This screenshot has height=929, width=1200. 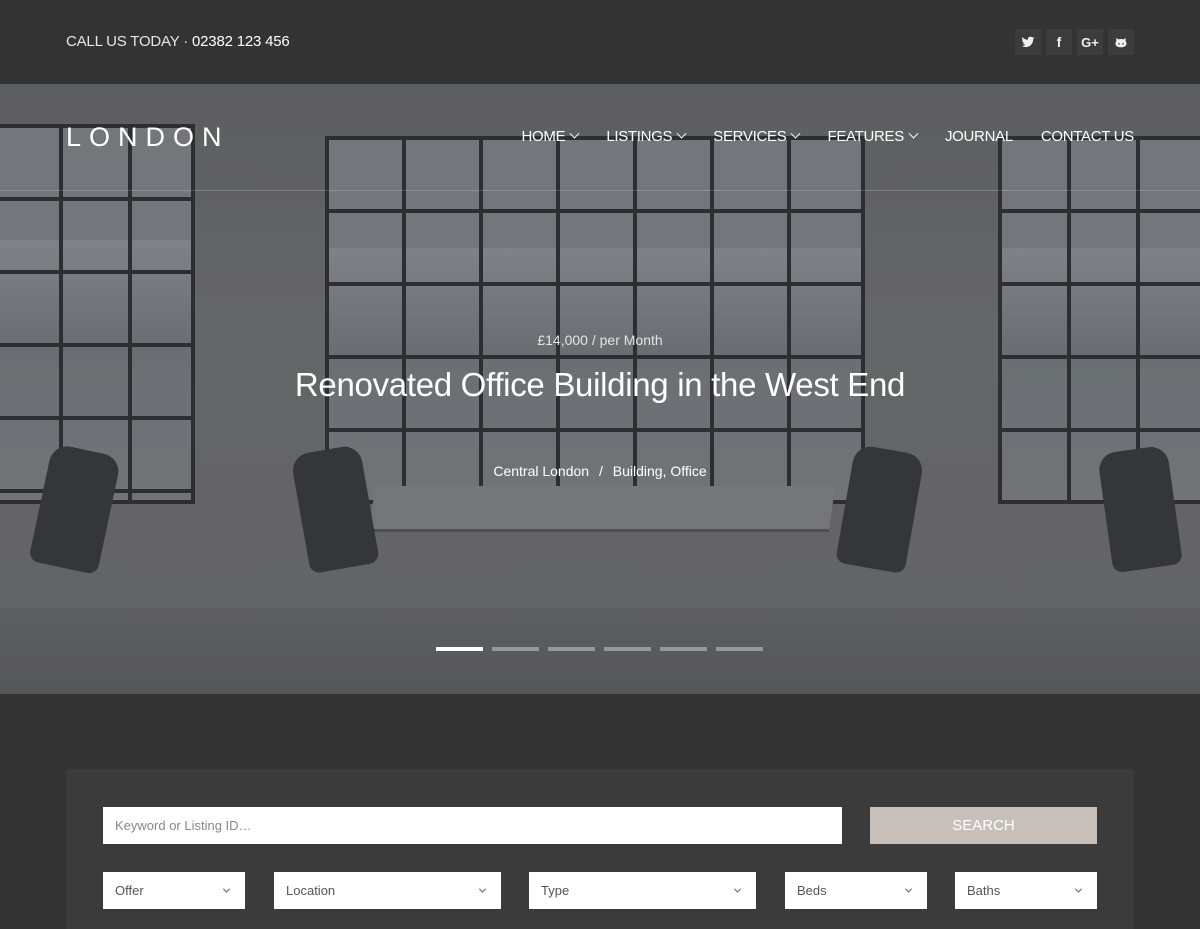 What do you see at coordinates (1059, 42) in the screenshot?
I see `facebook-icon: f` at bounding box center [1059, 42].